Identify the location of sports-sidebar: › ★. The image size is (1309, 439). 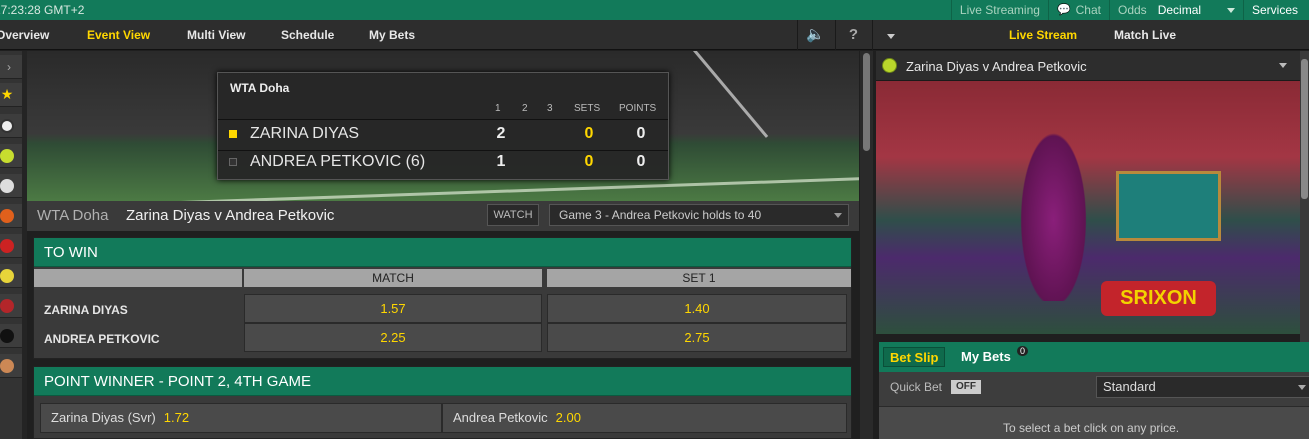
(11, 245).